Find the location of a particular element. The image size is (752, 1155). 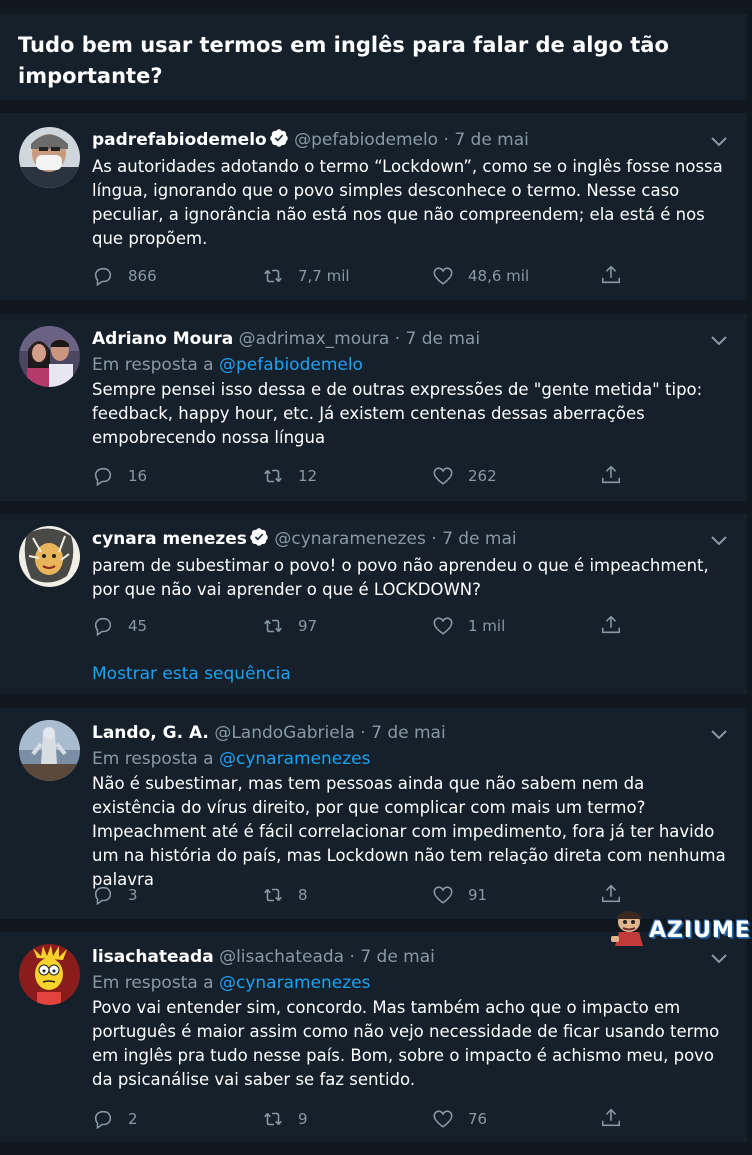

watermark-text: AZIUME is located at coordinates (700, 930).